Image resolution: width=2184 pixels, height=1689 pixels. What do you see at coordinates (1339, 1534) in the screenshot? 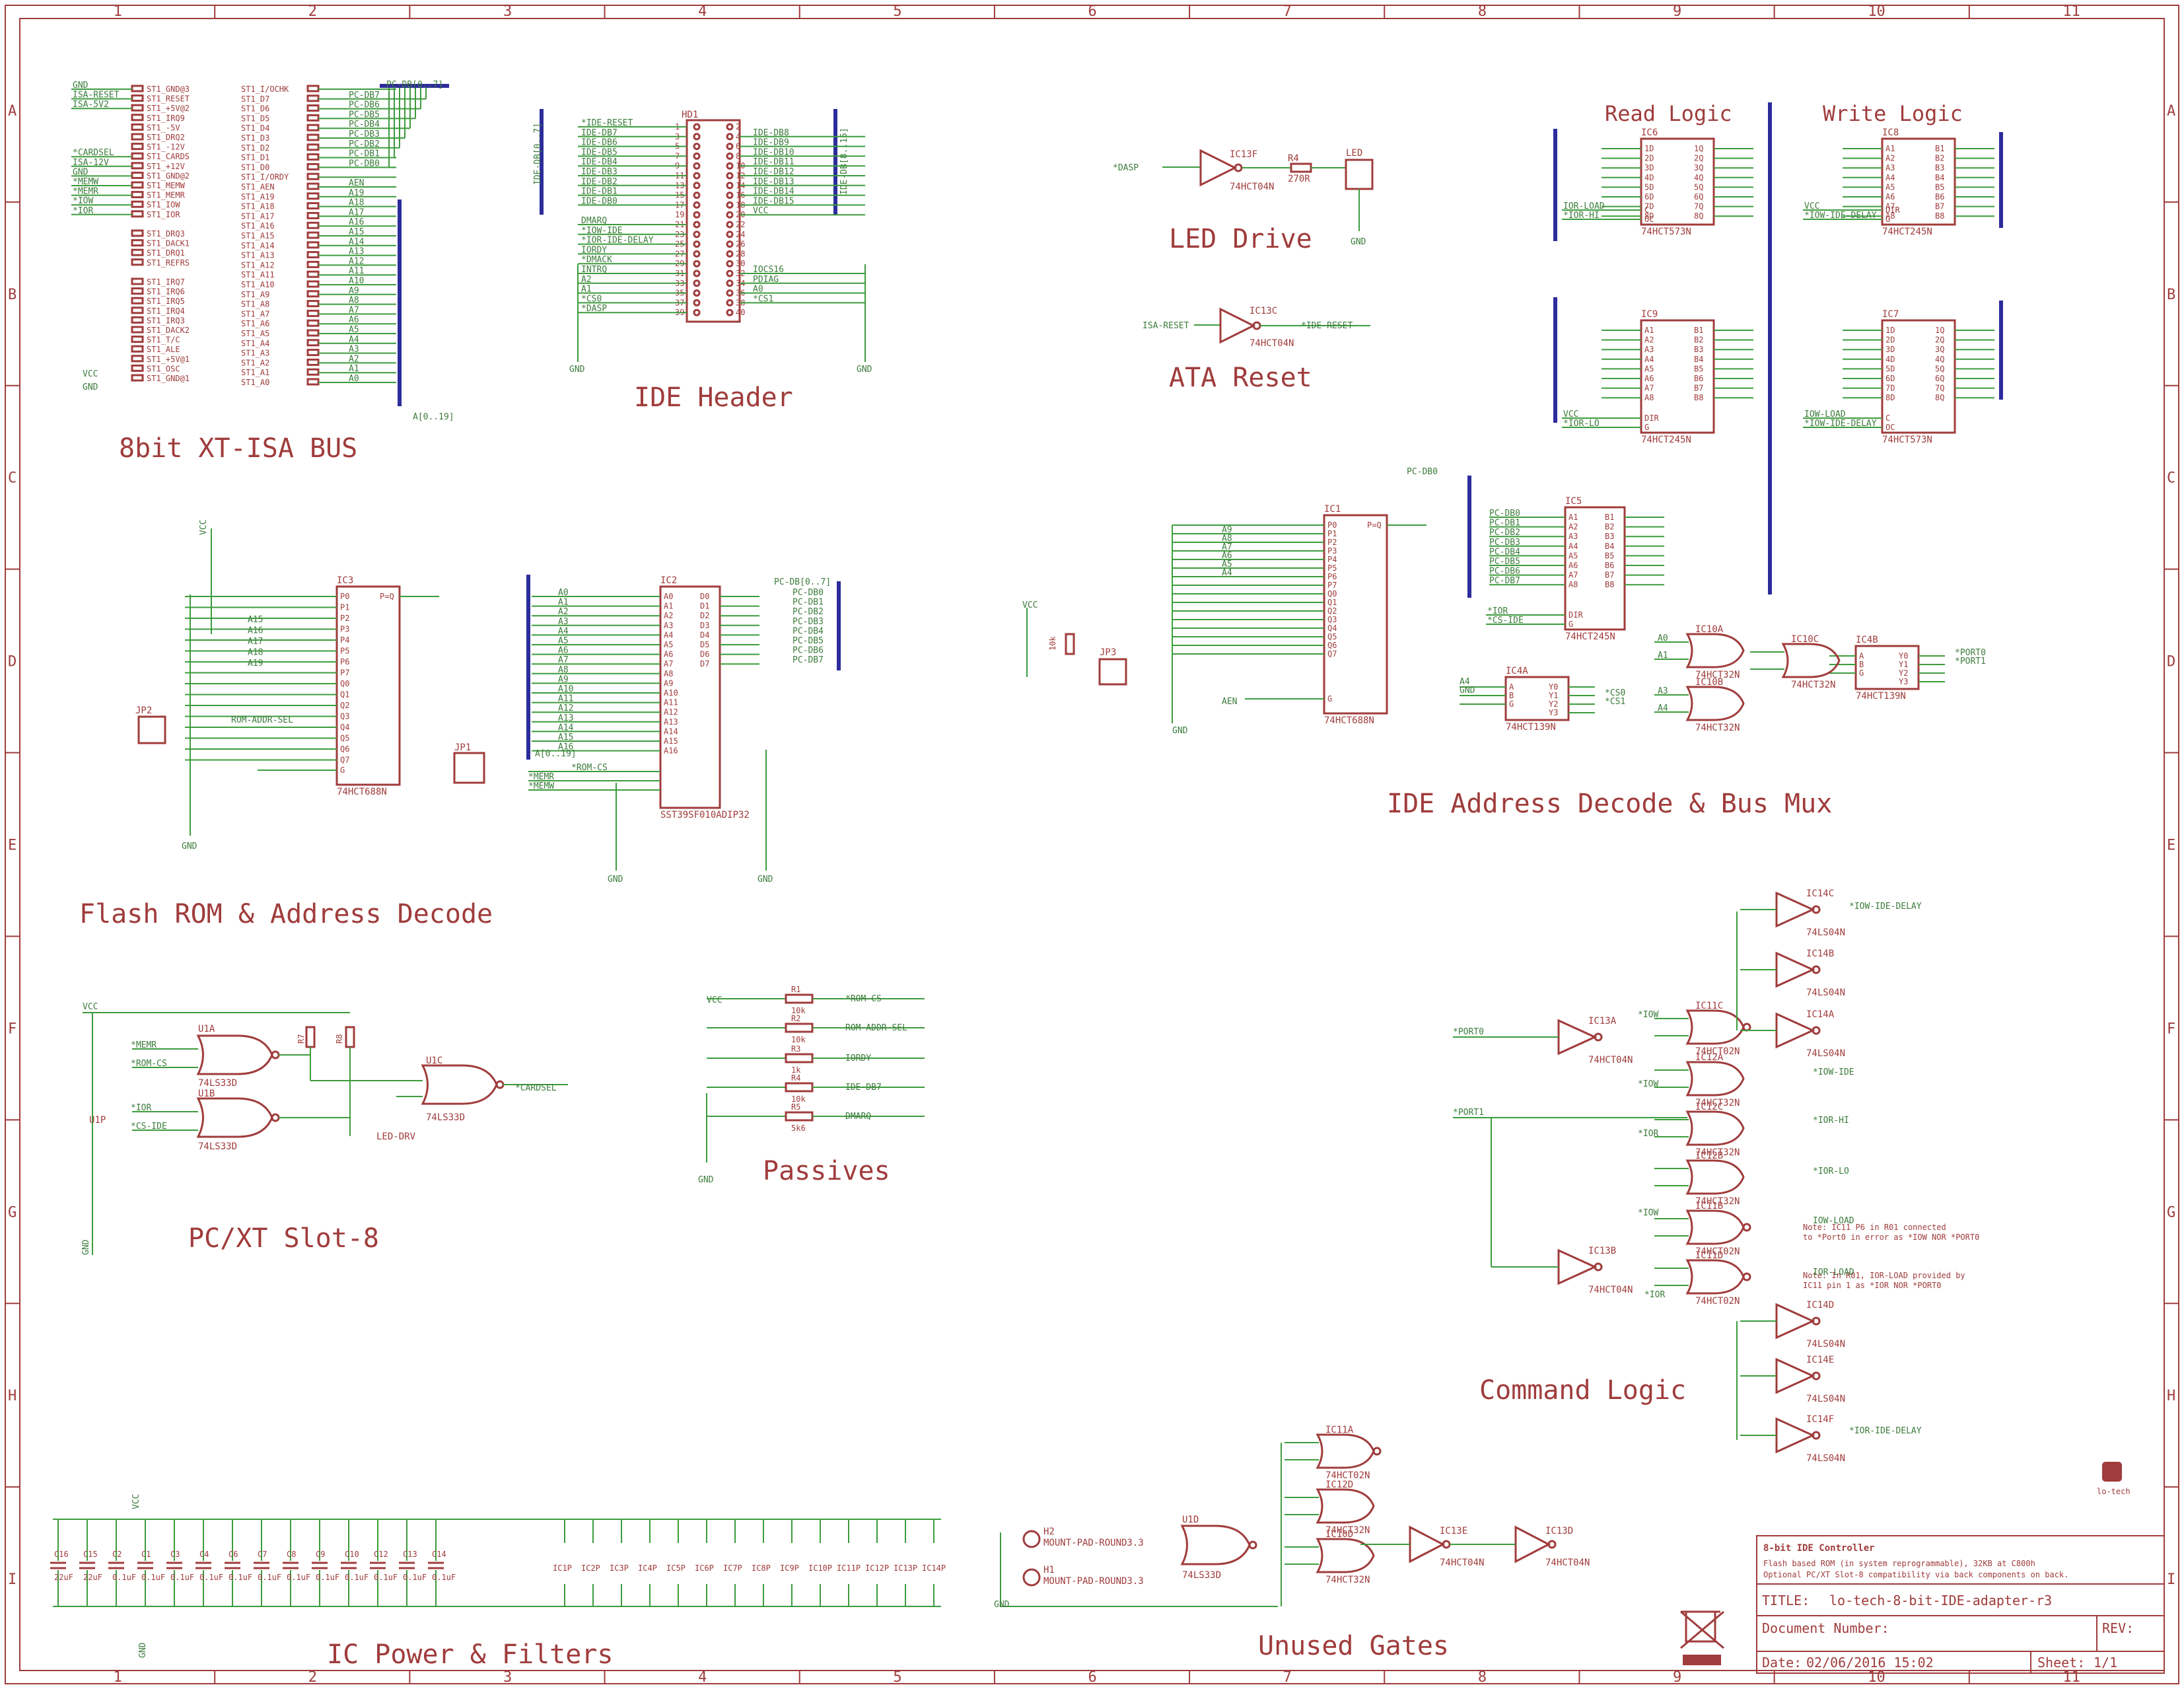
I see `gate-ref: IC10D` at bounding box center [1339, 1534].